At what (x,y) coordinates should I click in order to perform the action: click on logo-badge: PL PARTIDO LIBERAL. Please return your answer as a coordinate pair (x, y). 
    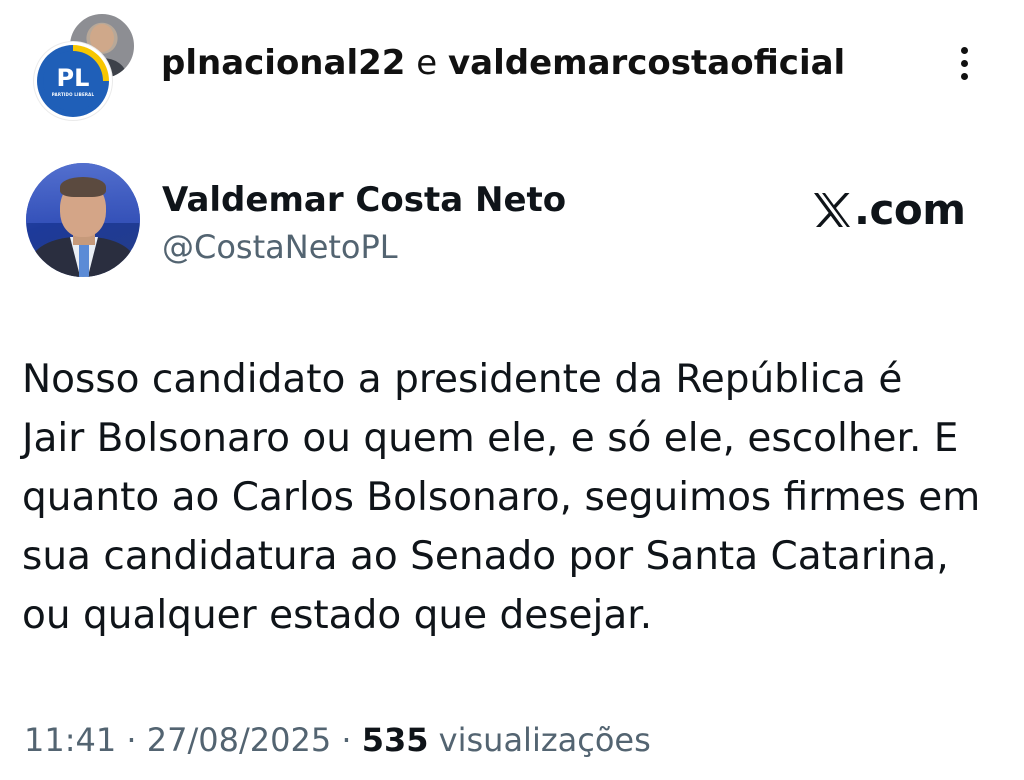
    Looking at the image, I should click on (73, 81).